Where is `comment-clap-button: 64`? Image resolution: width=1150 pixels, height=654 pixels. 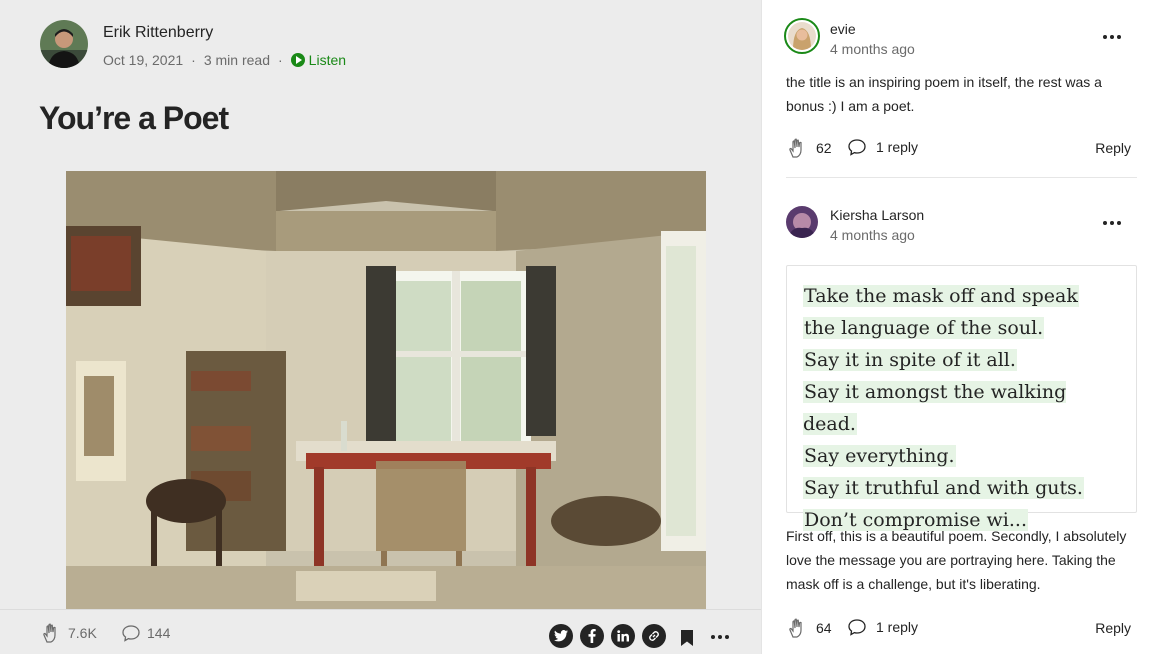 comment-clap-button: 64 is located at coordinates (809, 628).